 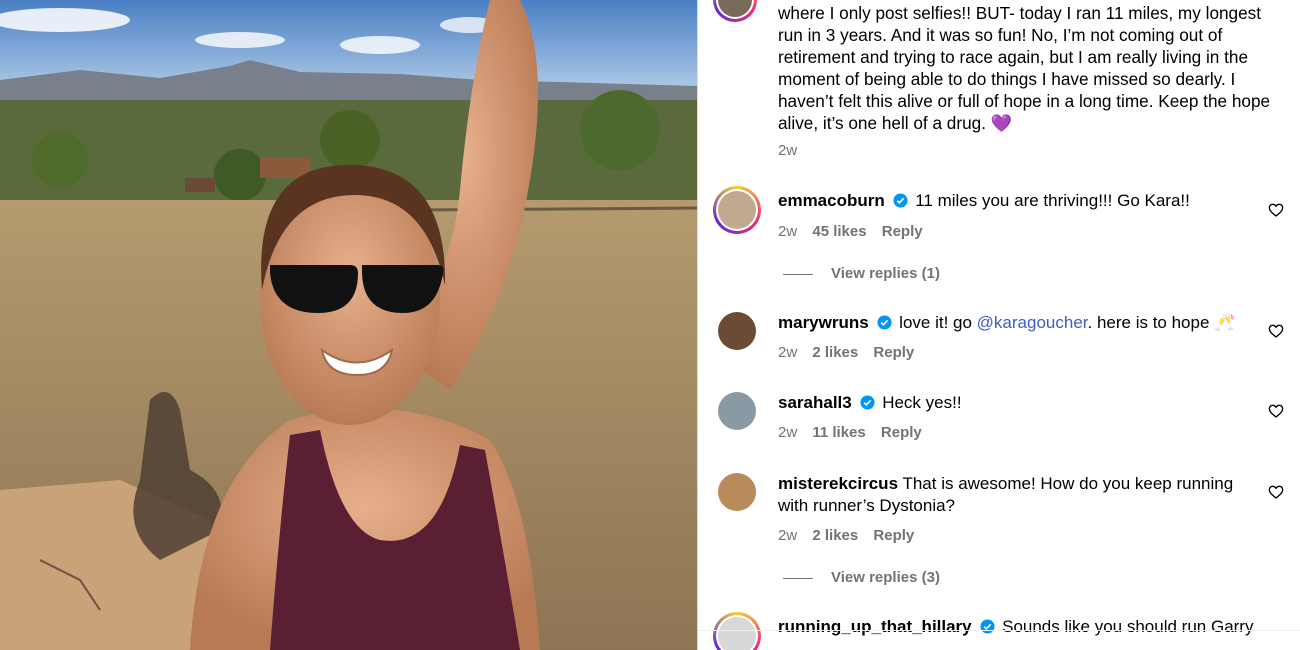 What do you see at coordinates (922, 402) in the screenshot?
I see `comment-text: Heck yes!!` at bounding box center [922, 402].